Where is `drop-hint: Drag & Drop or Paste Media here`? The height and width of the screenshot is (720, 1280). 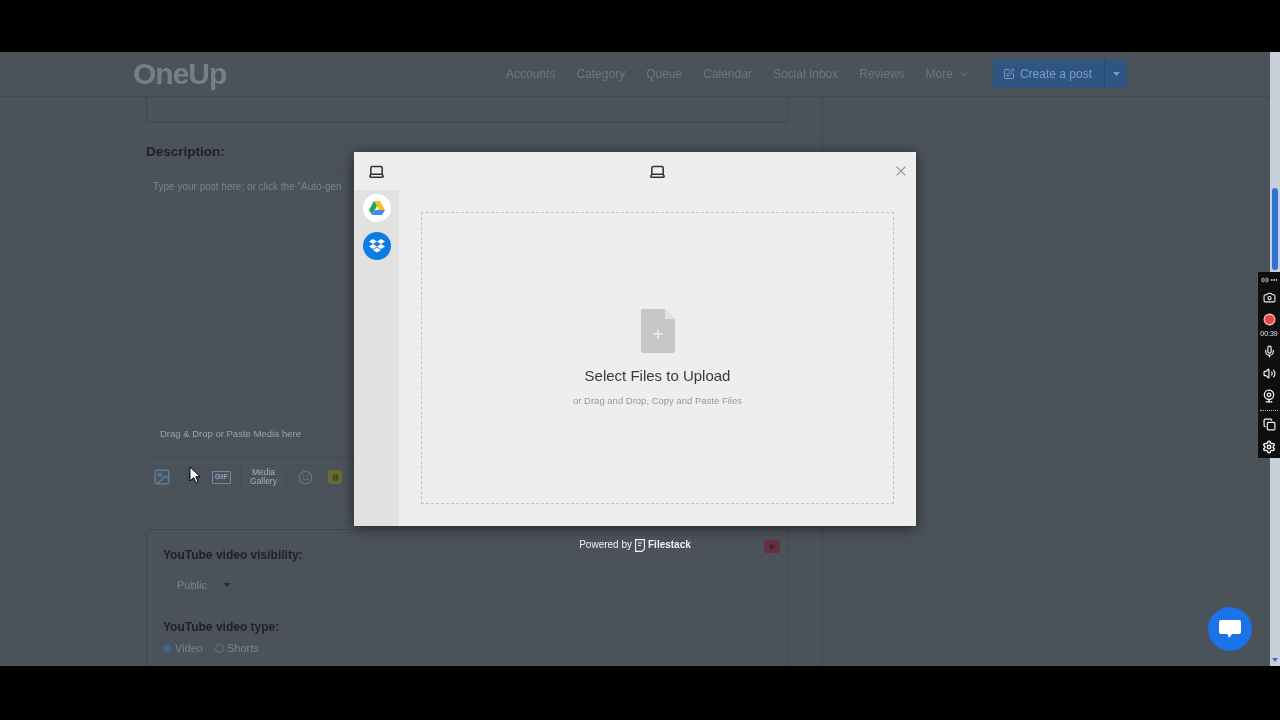 drop-hint: Drag & Drop or Paste Media here is located at coordinates (230, 434).